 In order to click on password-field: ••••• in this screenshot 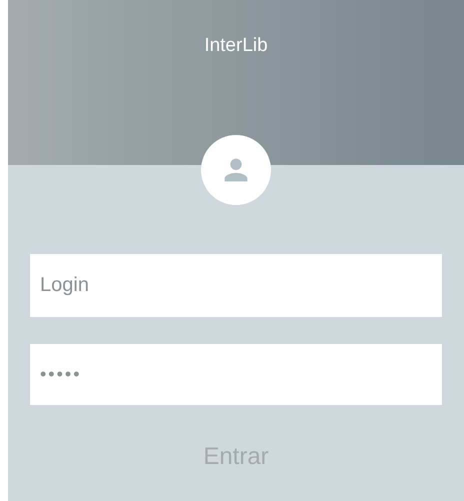, I will do `click(236, 374)`.